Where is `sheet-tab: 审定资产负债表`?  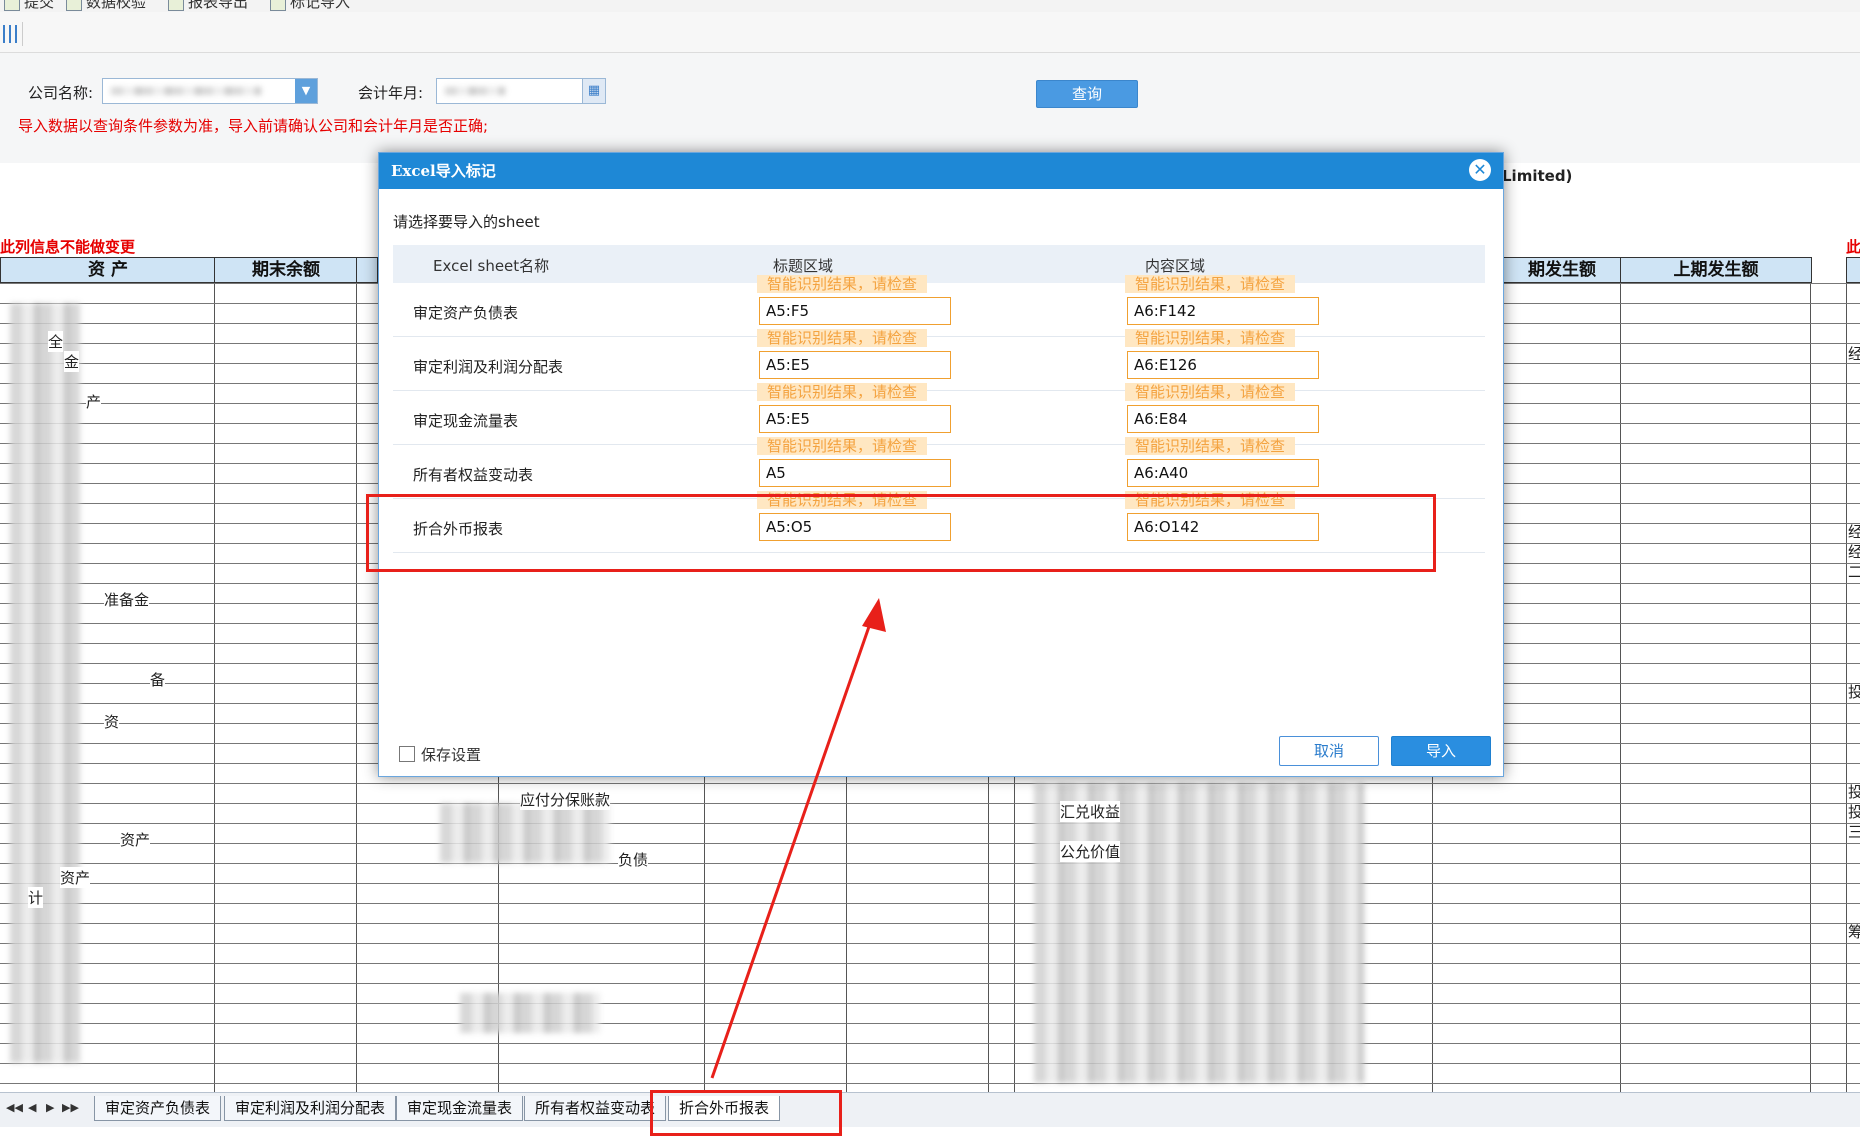 sheet-tab: 审定资产负债表 is located at coordinates (158, 1108).